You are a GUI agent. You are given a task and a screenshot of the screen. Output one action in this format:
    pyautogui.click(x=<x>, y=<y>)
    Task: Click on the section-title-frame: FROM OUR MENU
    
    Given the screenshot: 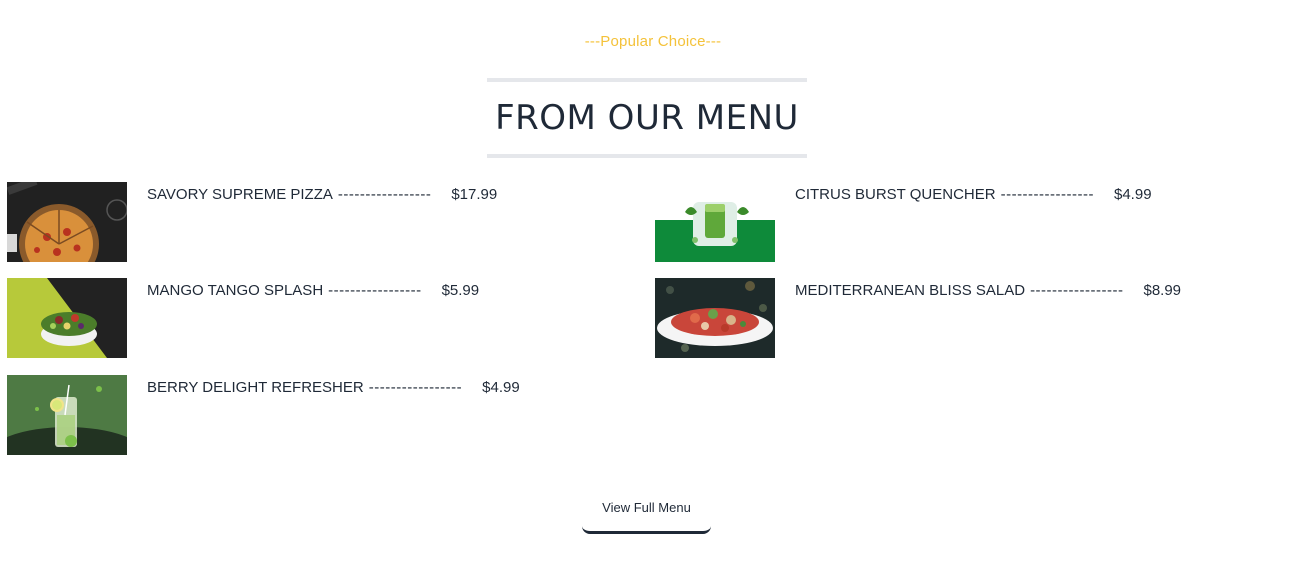 What is the action you would take?
    pyautogui.click(x=647, y=118)
    